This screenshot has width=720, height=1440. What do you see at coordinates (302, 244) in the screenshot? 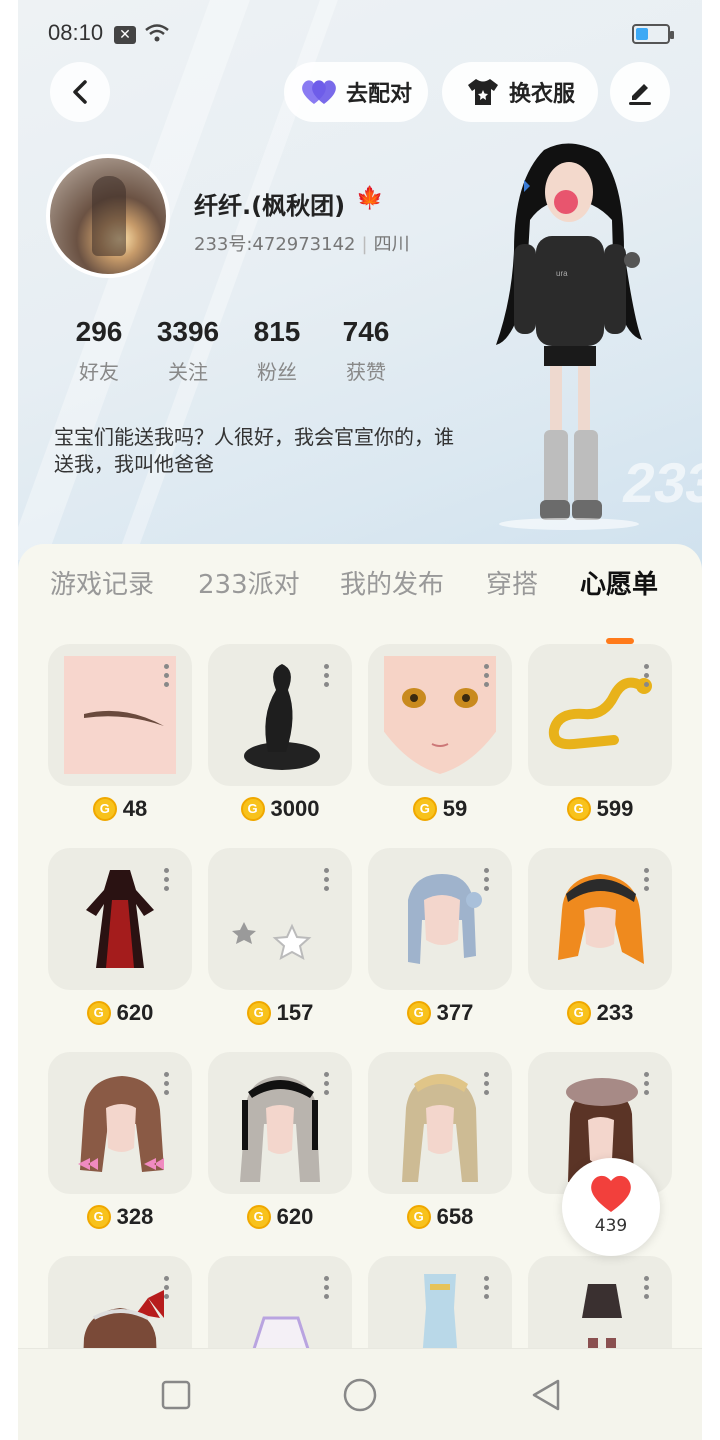
I see `user-id-line: 233号:472973142 | 四川` at bounding box center [302, 244].